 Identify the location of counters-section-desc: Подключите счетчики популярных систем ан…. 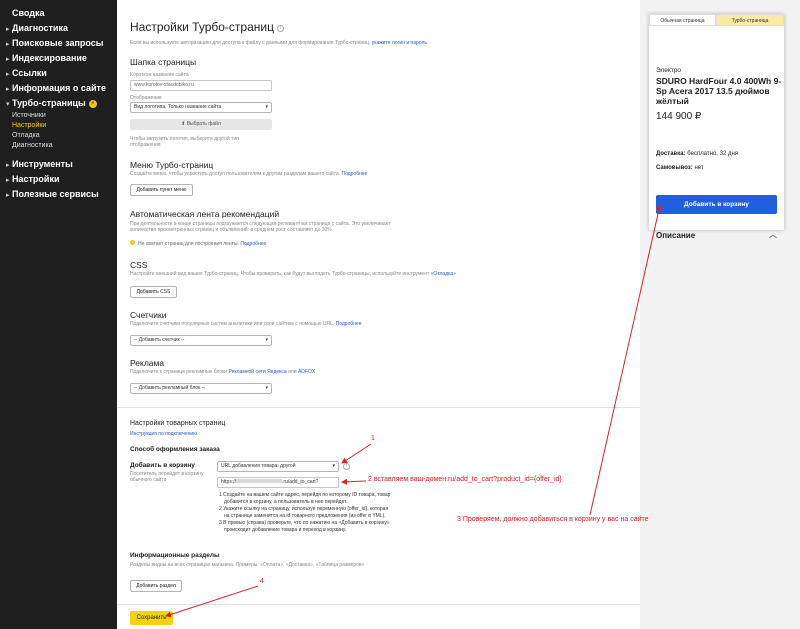
(246, 324).